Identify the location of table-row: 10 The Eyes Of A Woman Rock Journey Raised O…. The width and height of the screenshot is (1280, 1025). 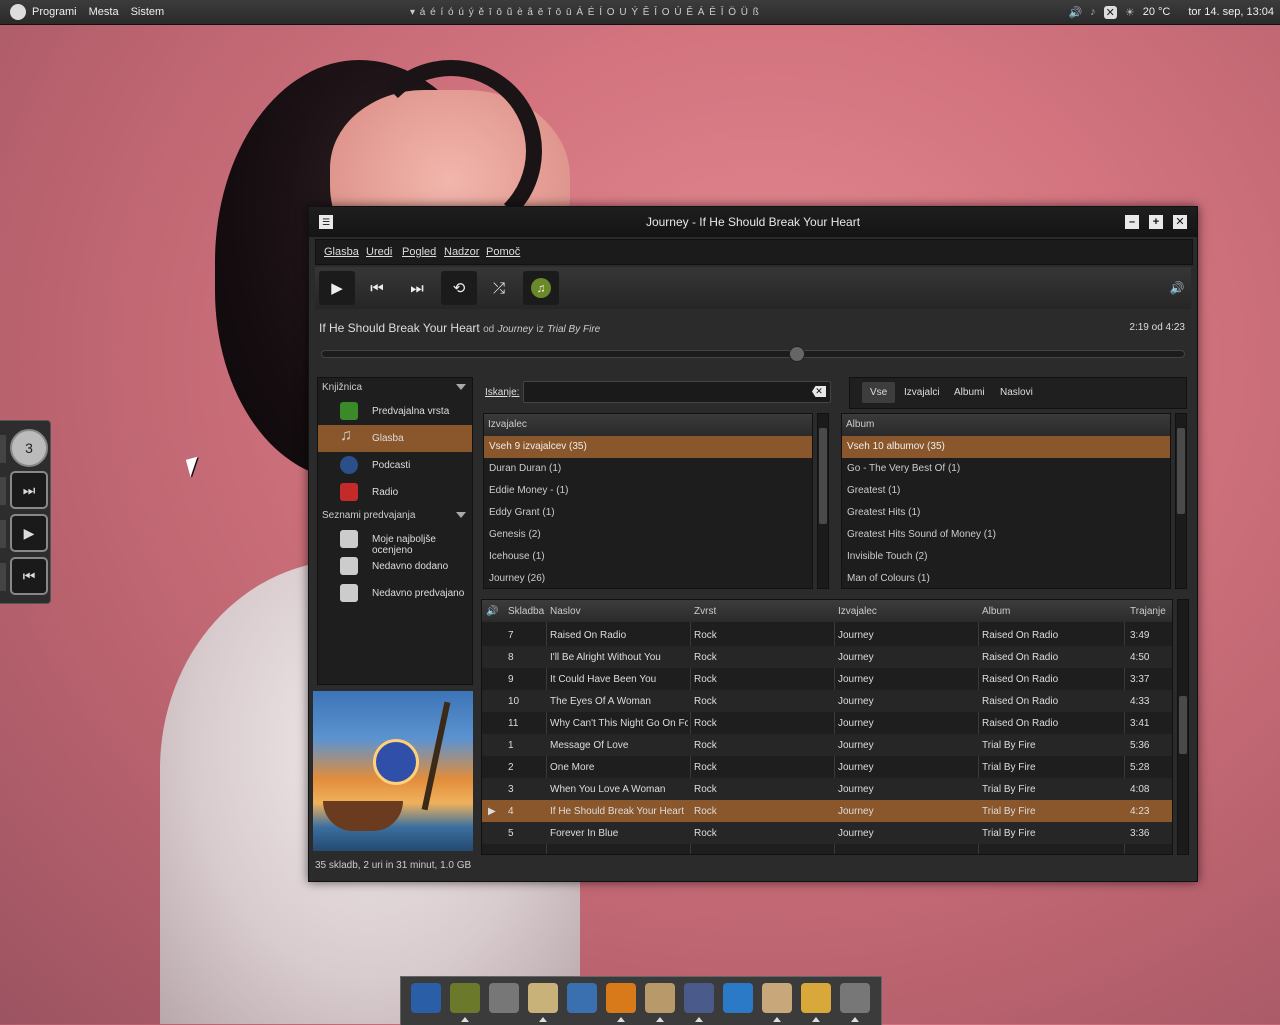
(827, 701).